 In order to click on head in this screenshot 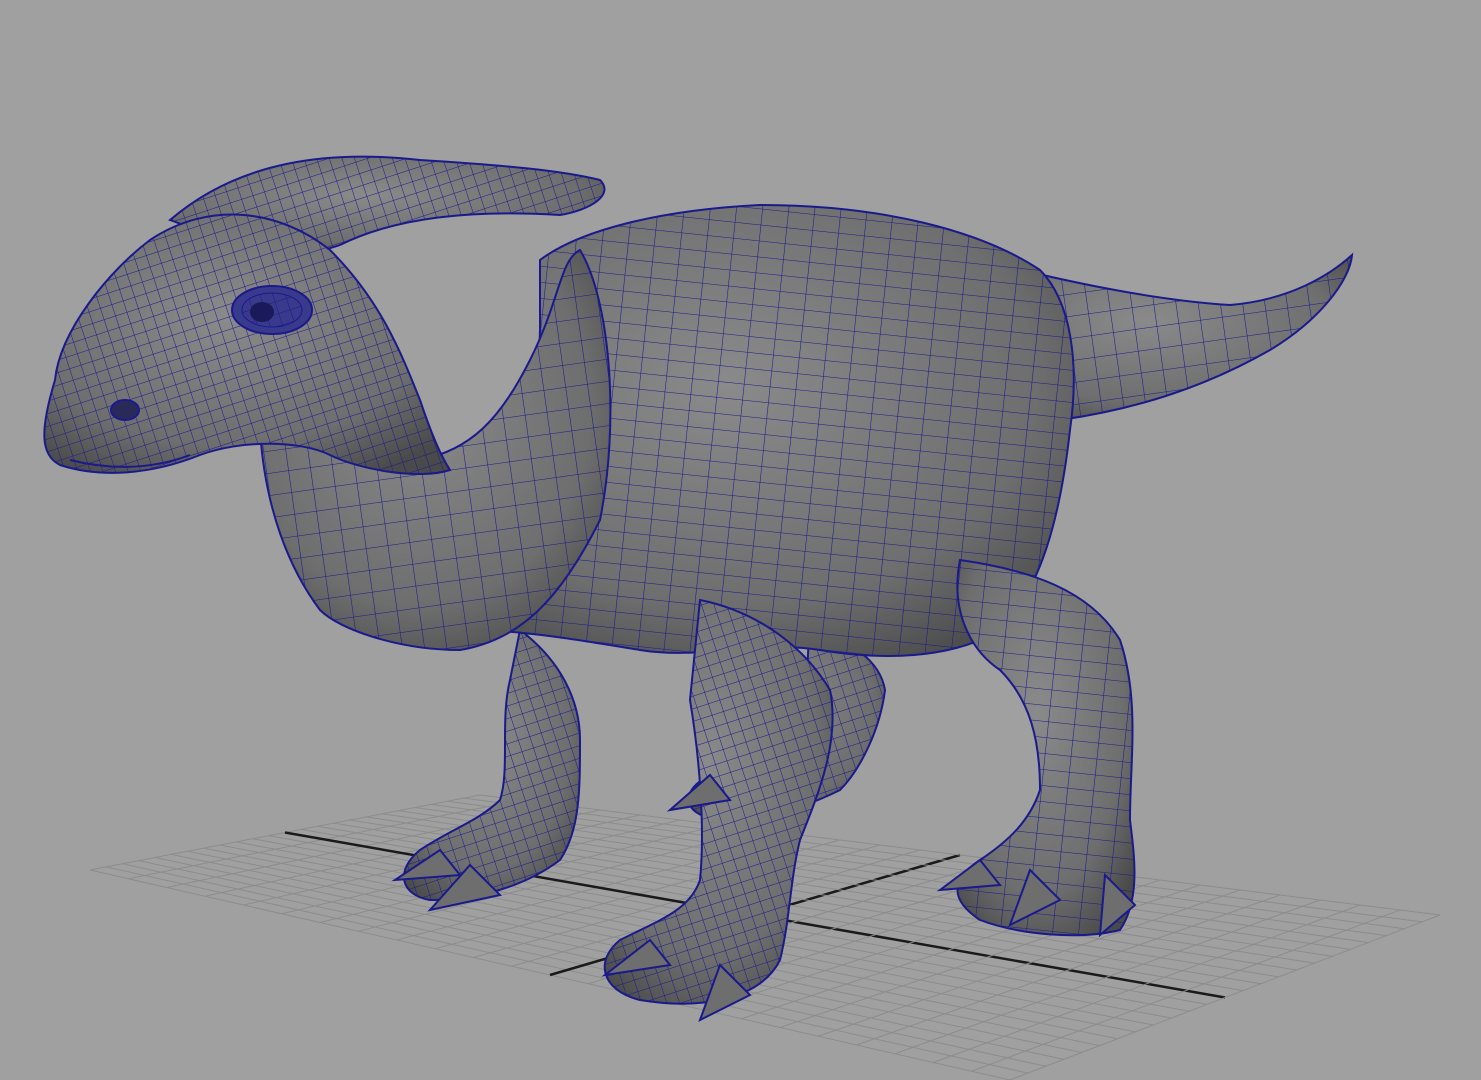, I will do `click(250, 345)`.